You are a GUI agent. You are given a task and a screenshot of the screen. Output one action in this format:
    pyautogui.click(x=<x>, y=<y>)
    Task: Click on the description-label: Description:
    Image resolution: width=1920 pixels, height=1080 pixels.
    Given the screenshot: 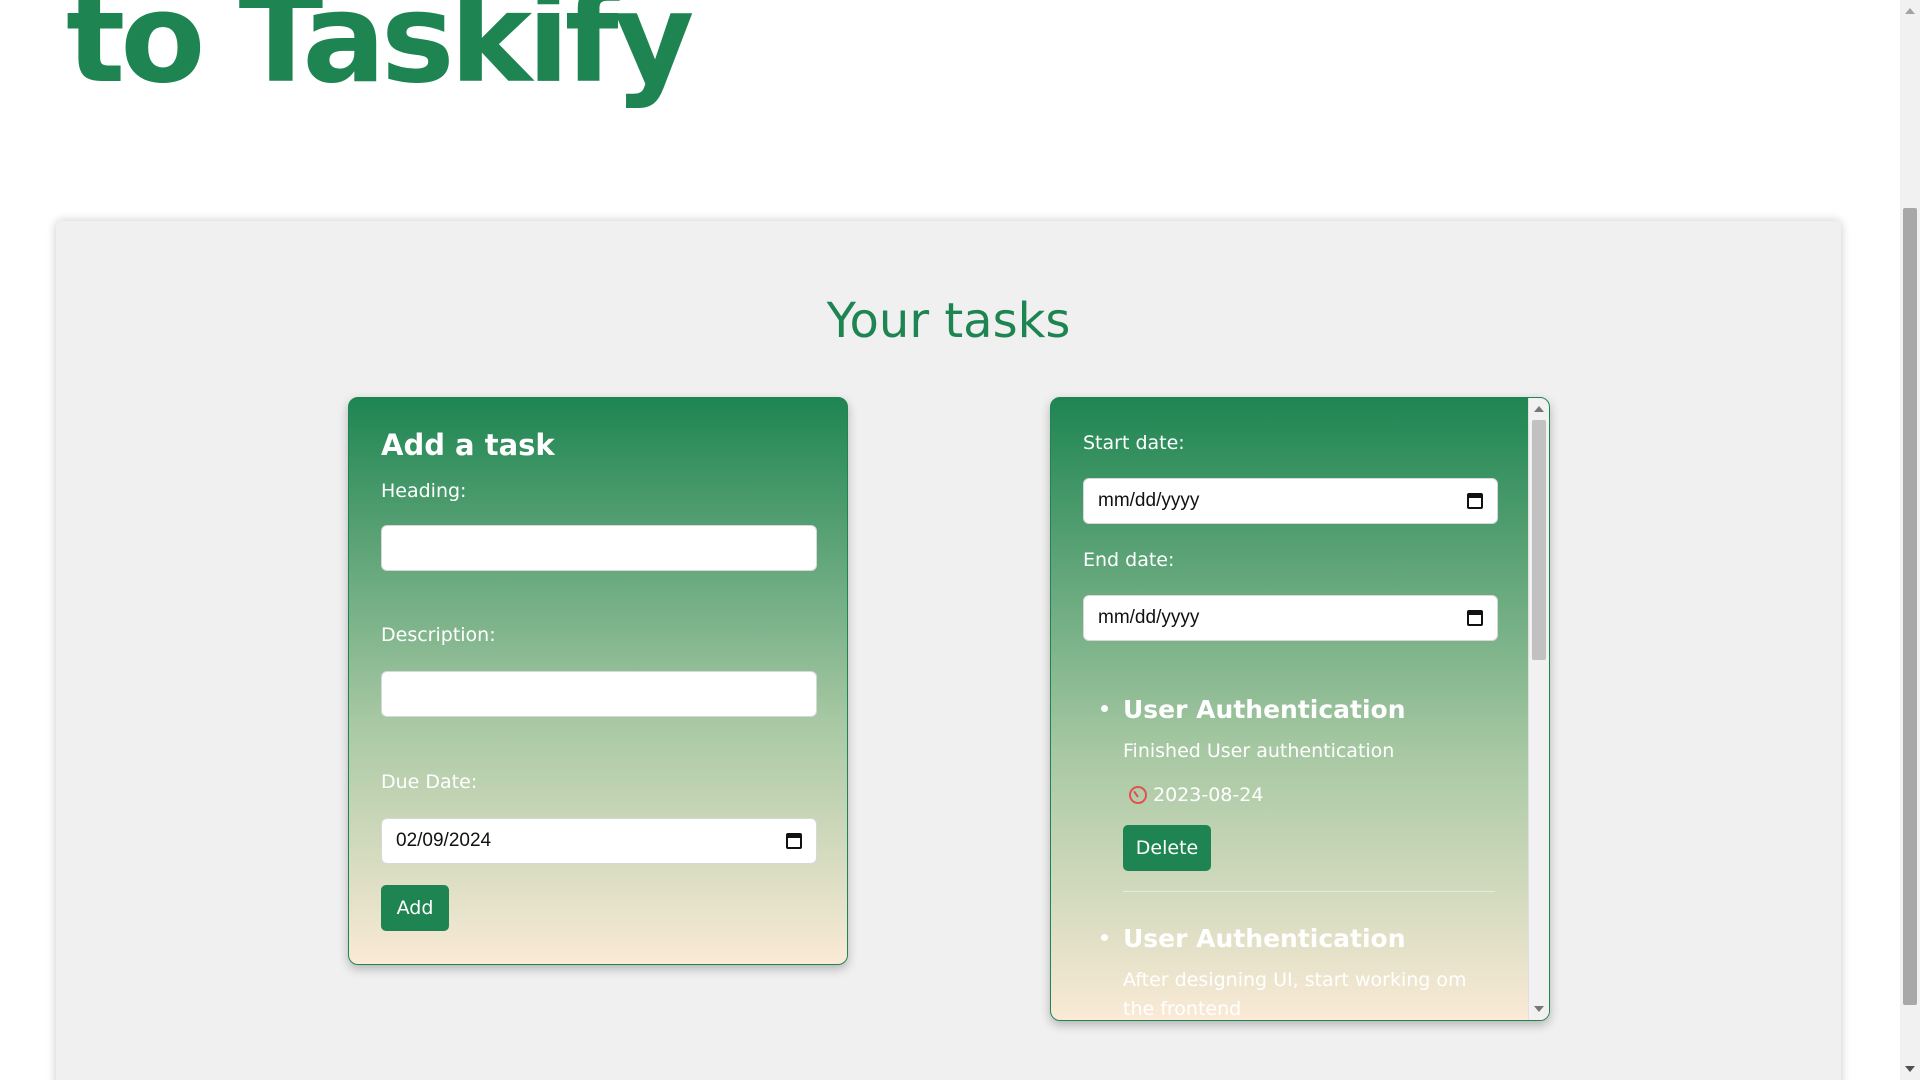 What is the action you would take?
    pyautogui.click(x=438, y=635)
    